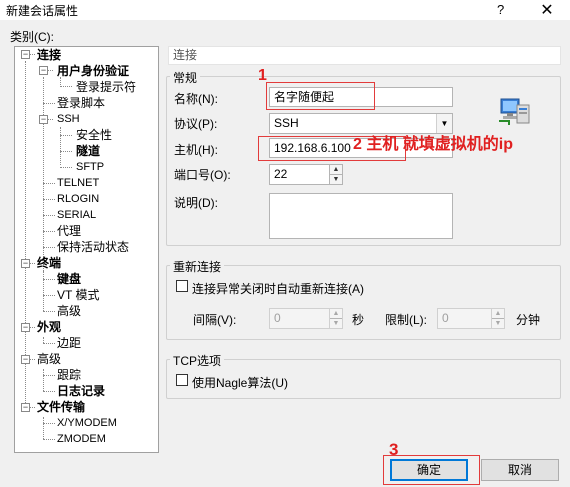  What do you see at coordinates (215, 320) in the screenshot?
I see `interval-label: 间隔(V):` at bounding box center [215, 320].